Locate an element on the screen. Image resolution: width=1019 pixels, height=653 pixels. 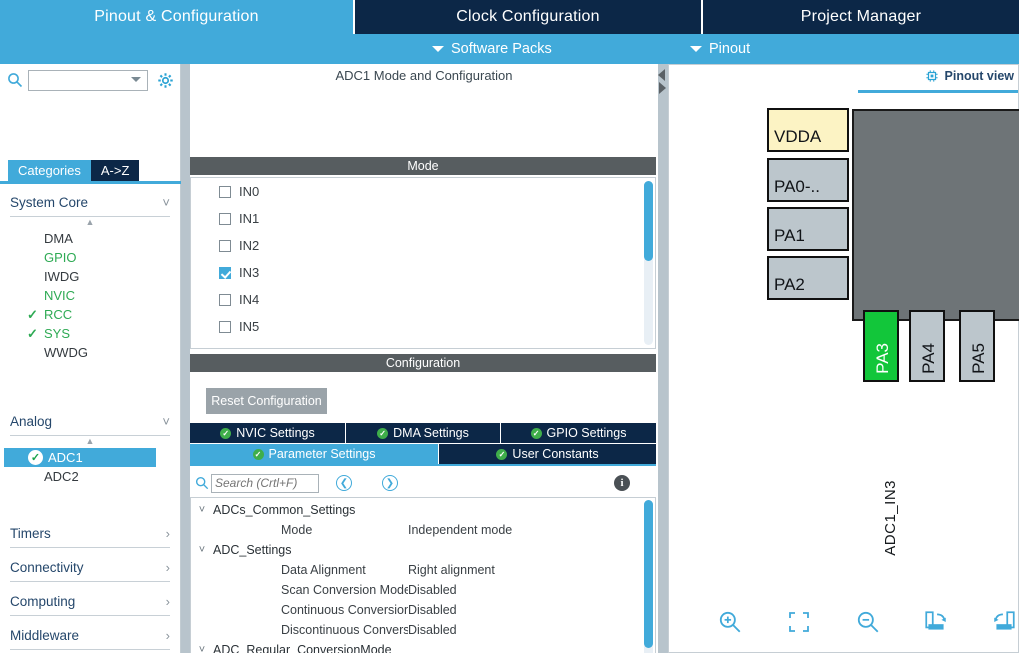
mode-checkbox-list: IN0 IN1 IN2 IN3 IN4 IN5 is located at coordinates (423, 263).